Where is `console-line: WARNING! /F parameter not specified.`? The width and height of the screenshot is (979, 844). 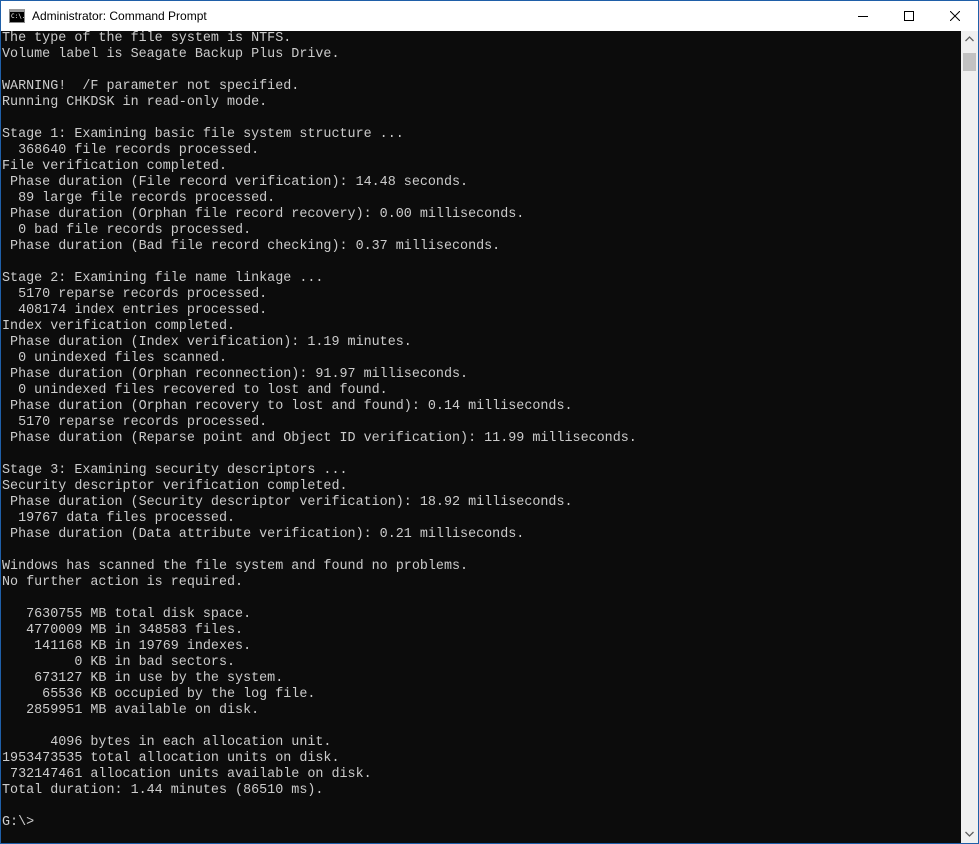
console-line: WARNING! /F parameter not specified. is located at coordinates (151, 86).